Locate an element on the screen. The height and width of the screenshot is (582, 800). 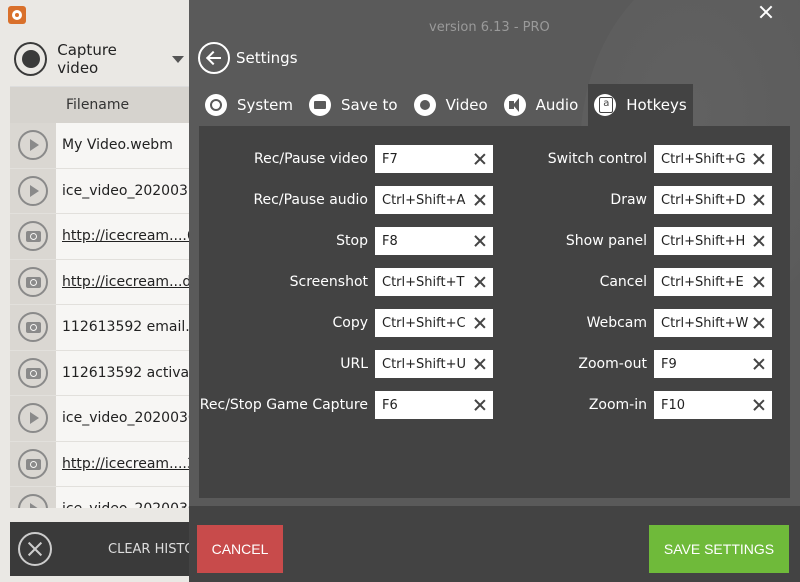
settings-tabs: System Save to Video Audio Hotkeys is located at coordinates (448, 105).